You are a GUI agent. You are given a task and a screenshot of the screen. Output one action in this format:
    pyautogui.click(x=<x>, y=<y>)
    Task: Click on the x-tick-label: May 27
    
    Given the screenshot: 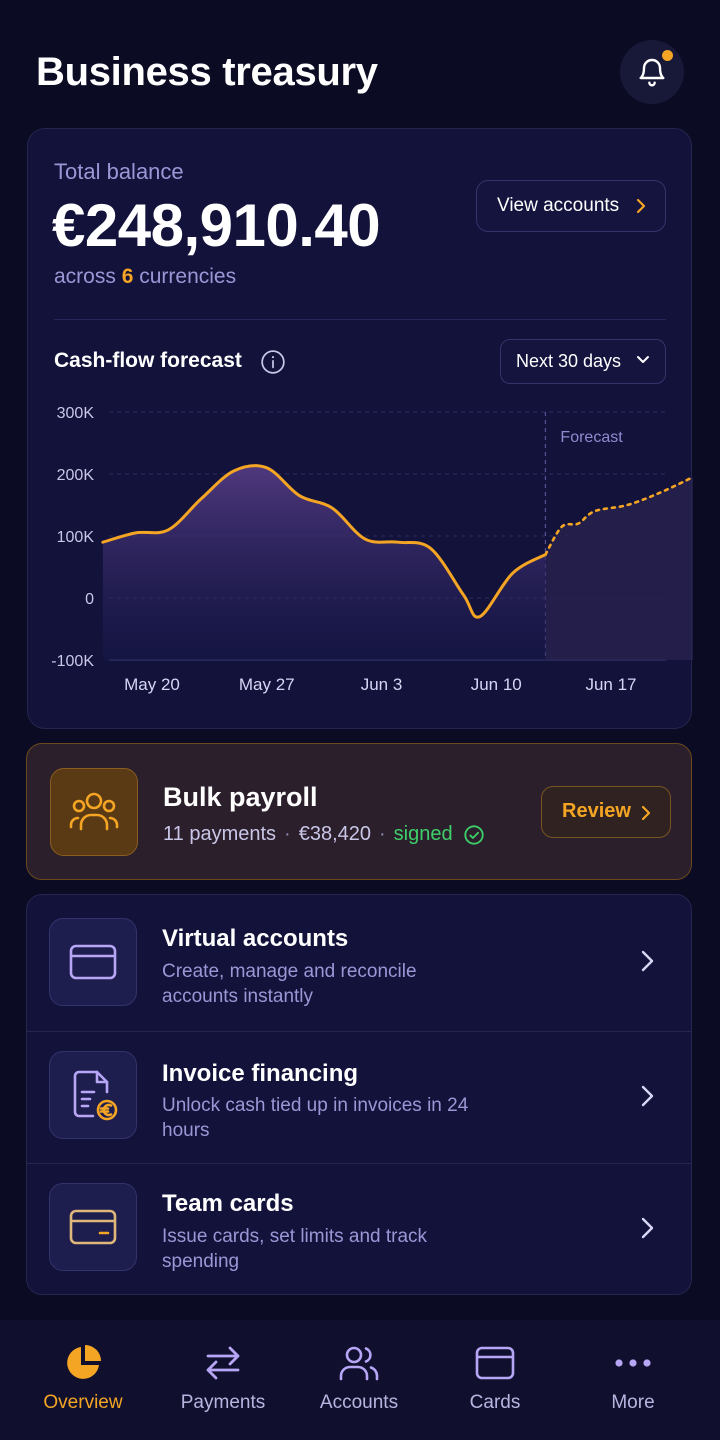 What is the action you would take?
    pyautogui.click(x=267, y=684)
    